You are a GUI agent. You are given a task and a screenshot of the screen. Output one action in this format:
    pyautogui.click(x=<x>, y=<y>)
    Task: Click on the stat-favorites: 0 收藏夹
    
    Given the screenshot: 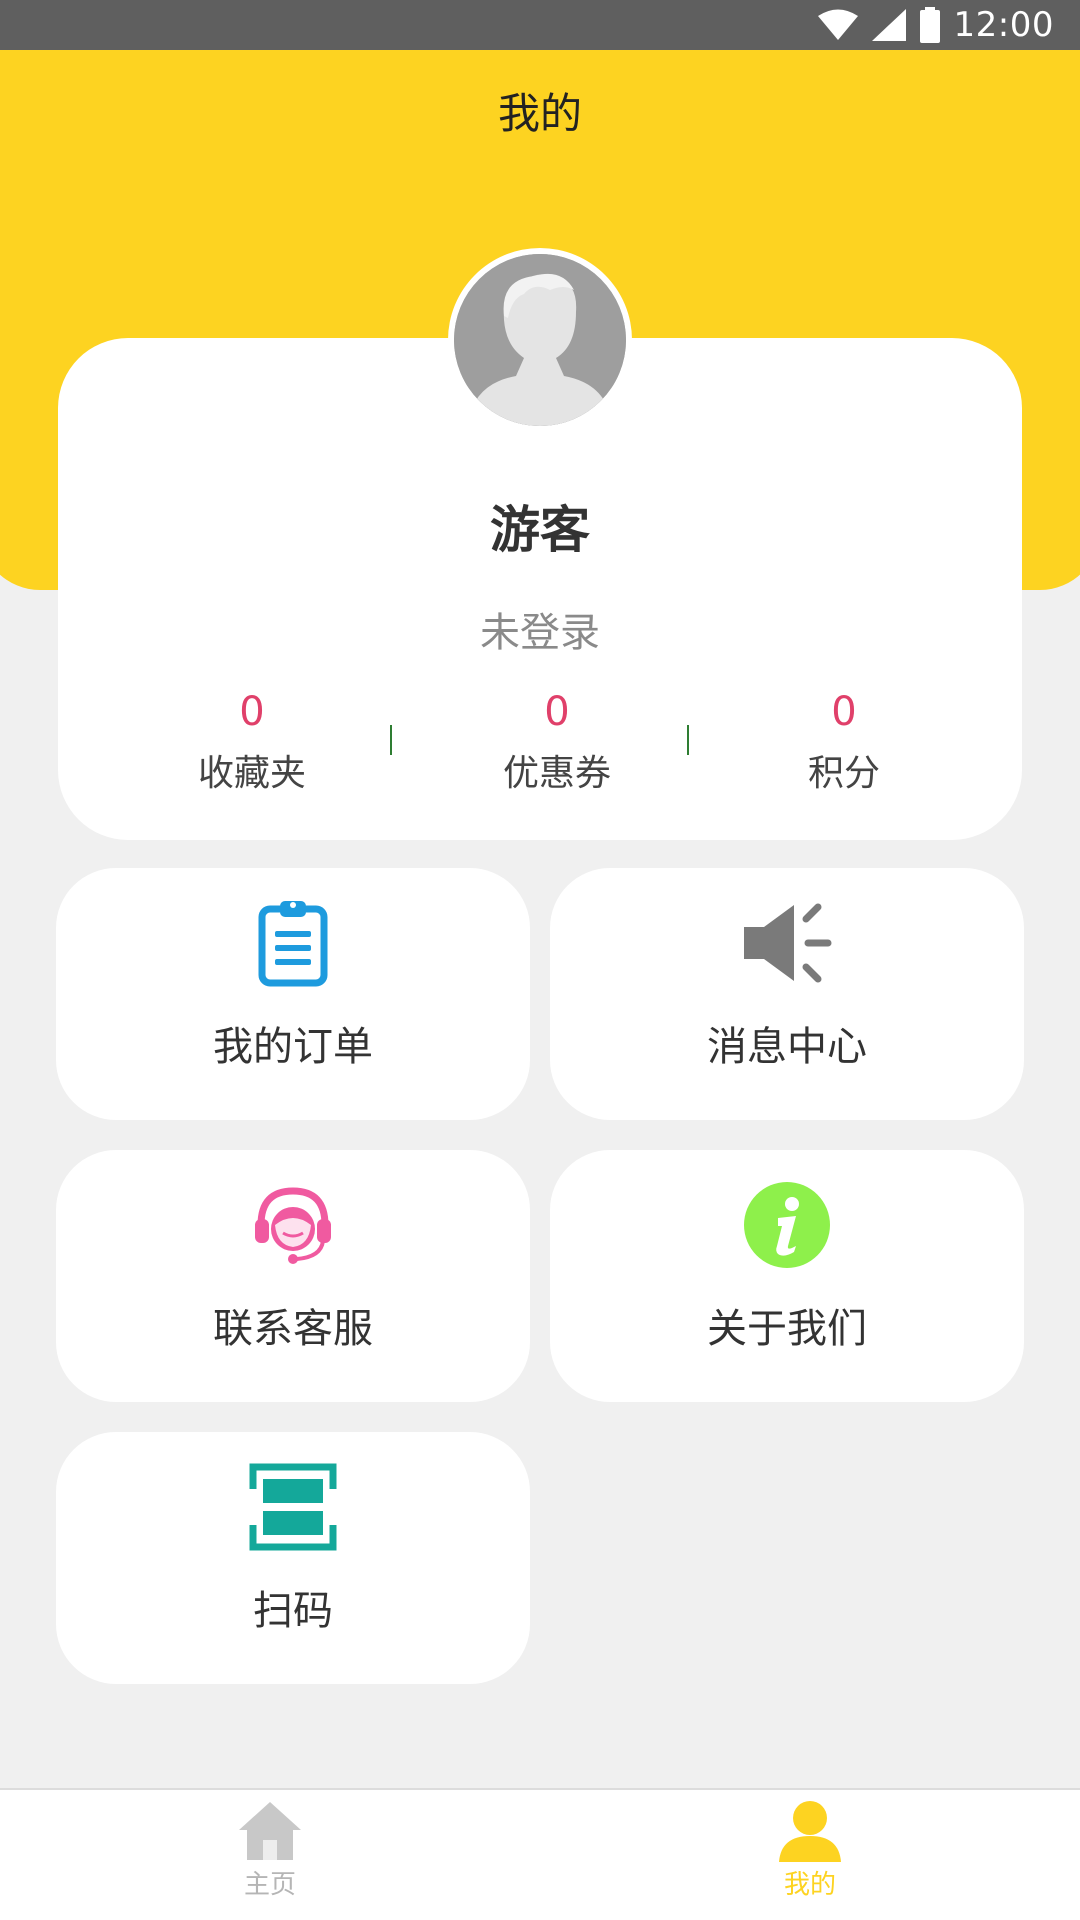 What is the action you would take?
    pyautogui.click(x=252, y=743)
    